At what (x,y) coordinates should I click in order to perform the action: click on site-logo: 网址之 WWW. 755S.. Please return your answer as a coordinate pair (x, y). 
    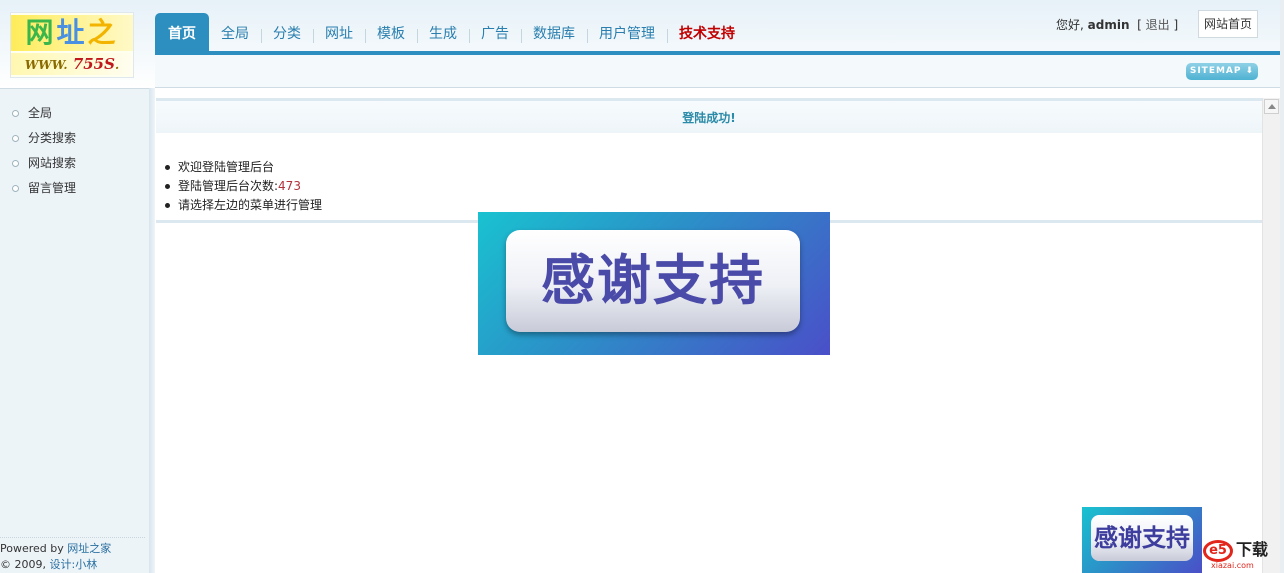
    Looking at the image, I should click on (72, 45).